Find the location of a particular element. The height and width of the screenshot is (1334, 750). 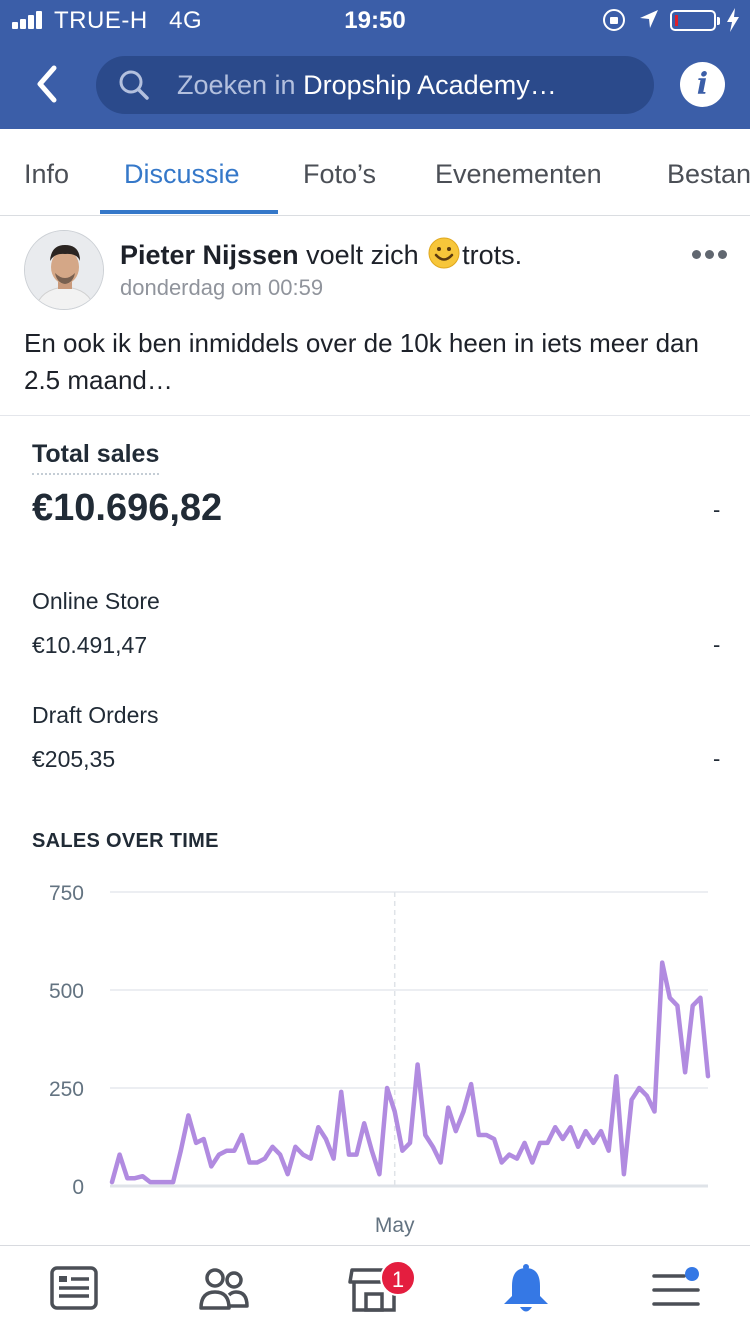

active-tab-indicator is located at coordinates (189, 212).